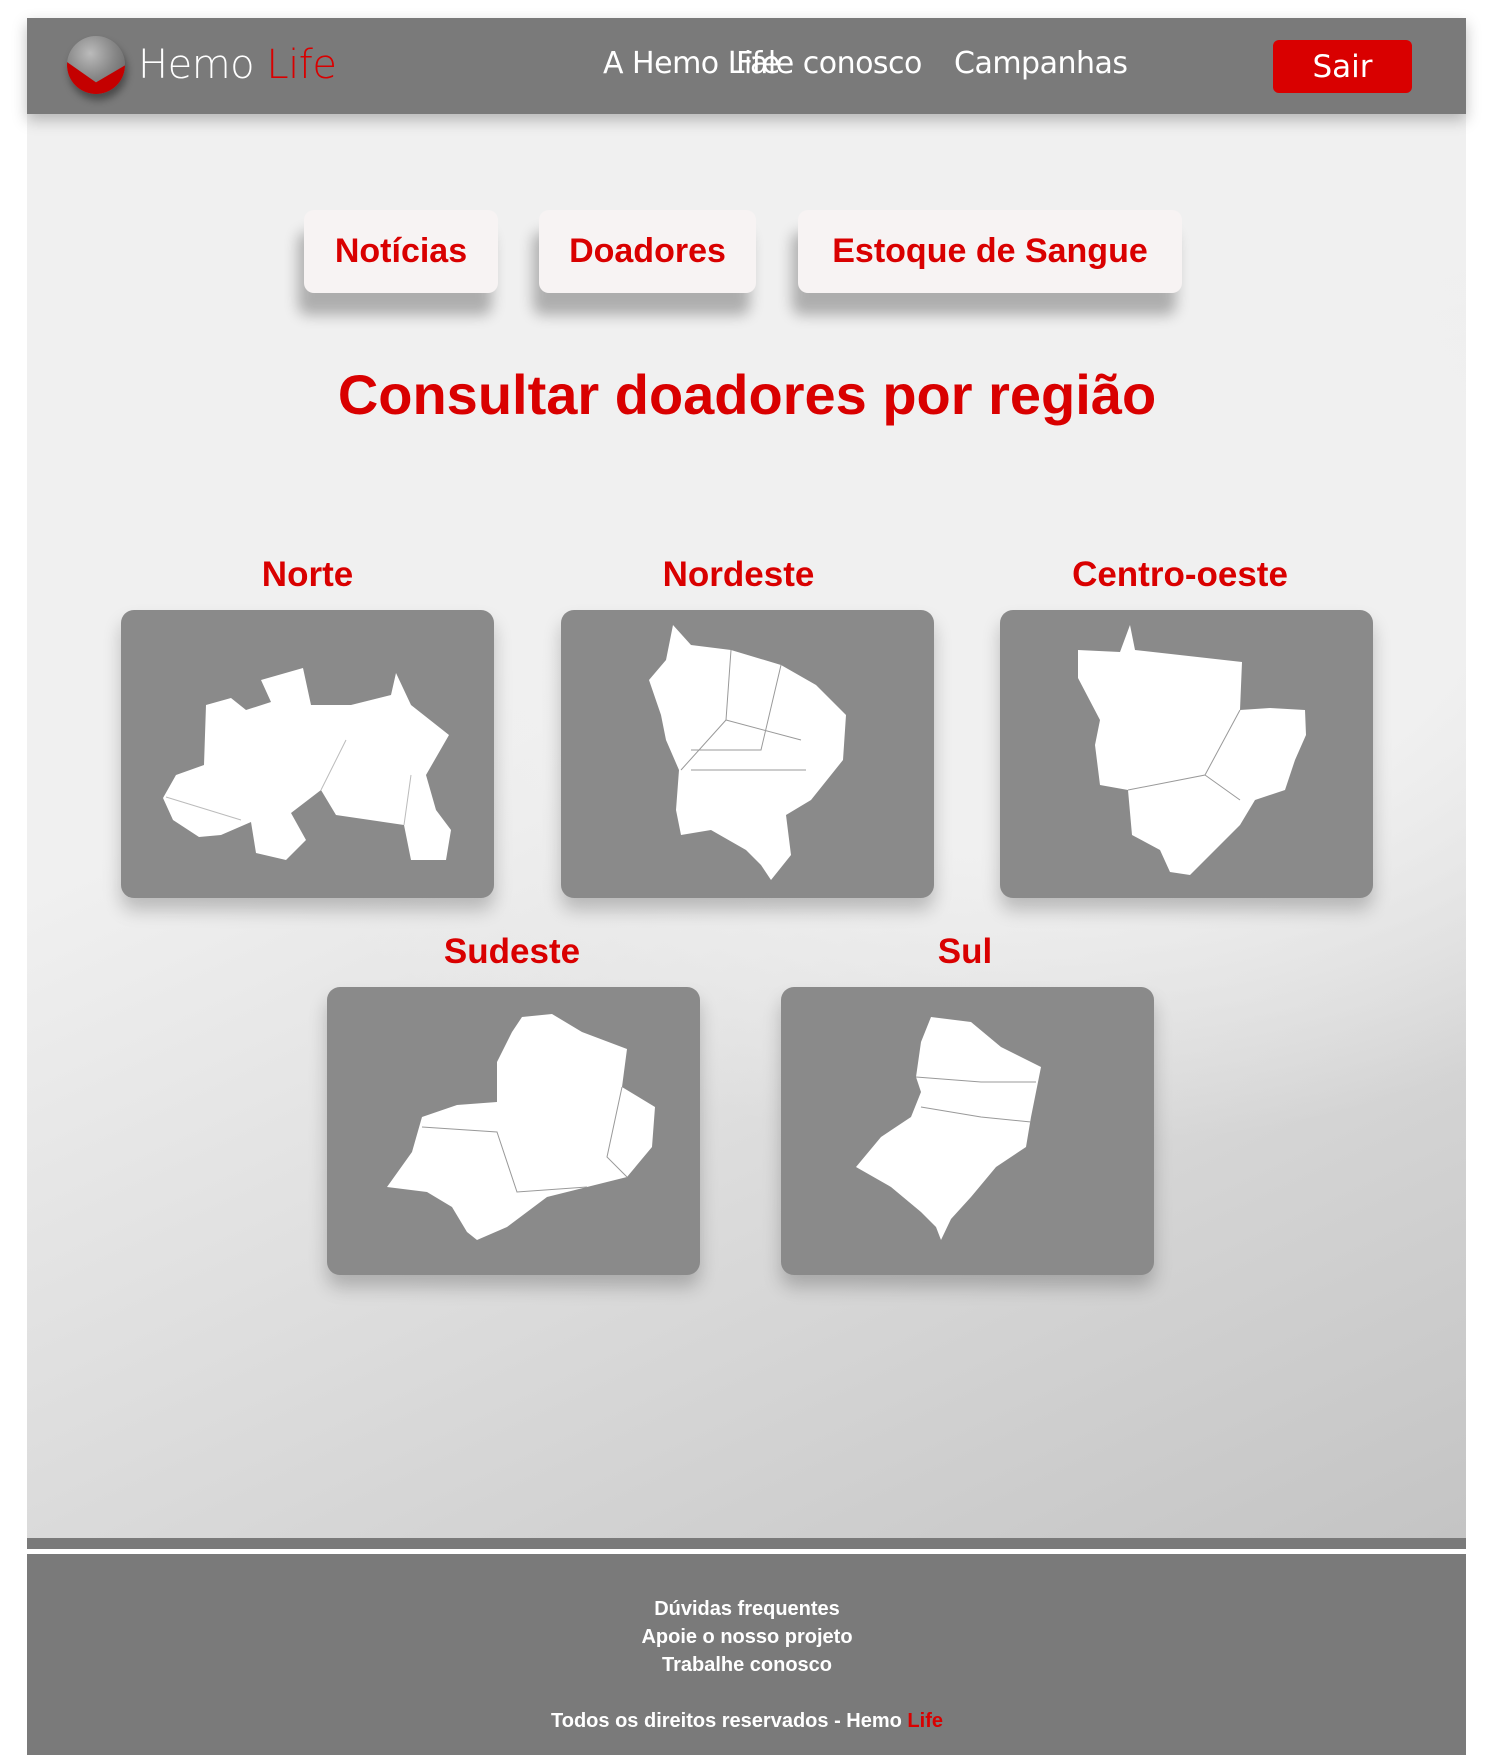  I want to click on copyright-accent: Life, so click(925, 1721).